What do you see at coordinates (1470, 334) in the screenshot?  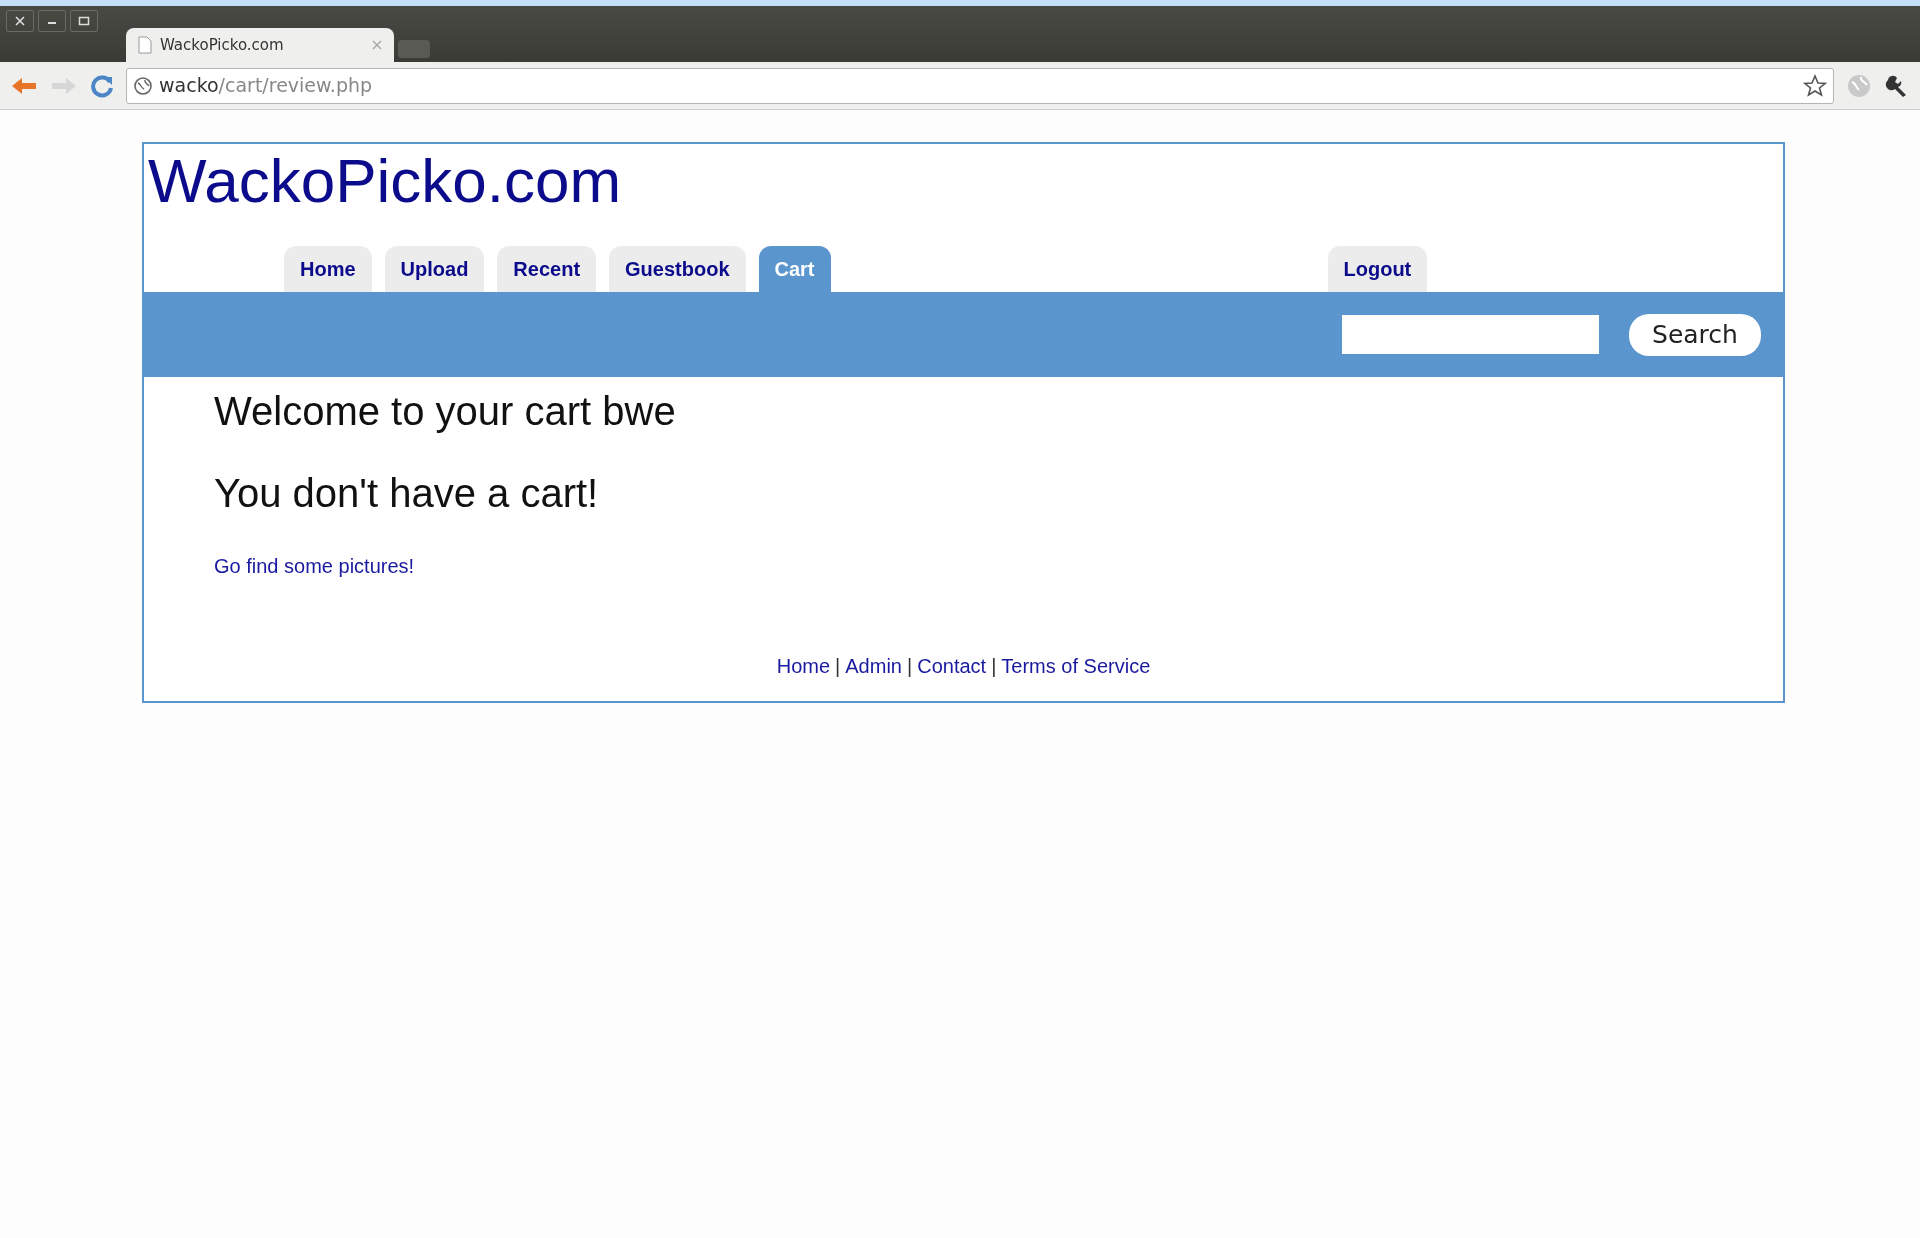 I see `search-field` at bounding box center [1470, 334].